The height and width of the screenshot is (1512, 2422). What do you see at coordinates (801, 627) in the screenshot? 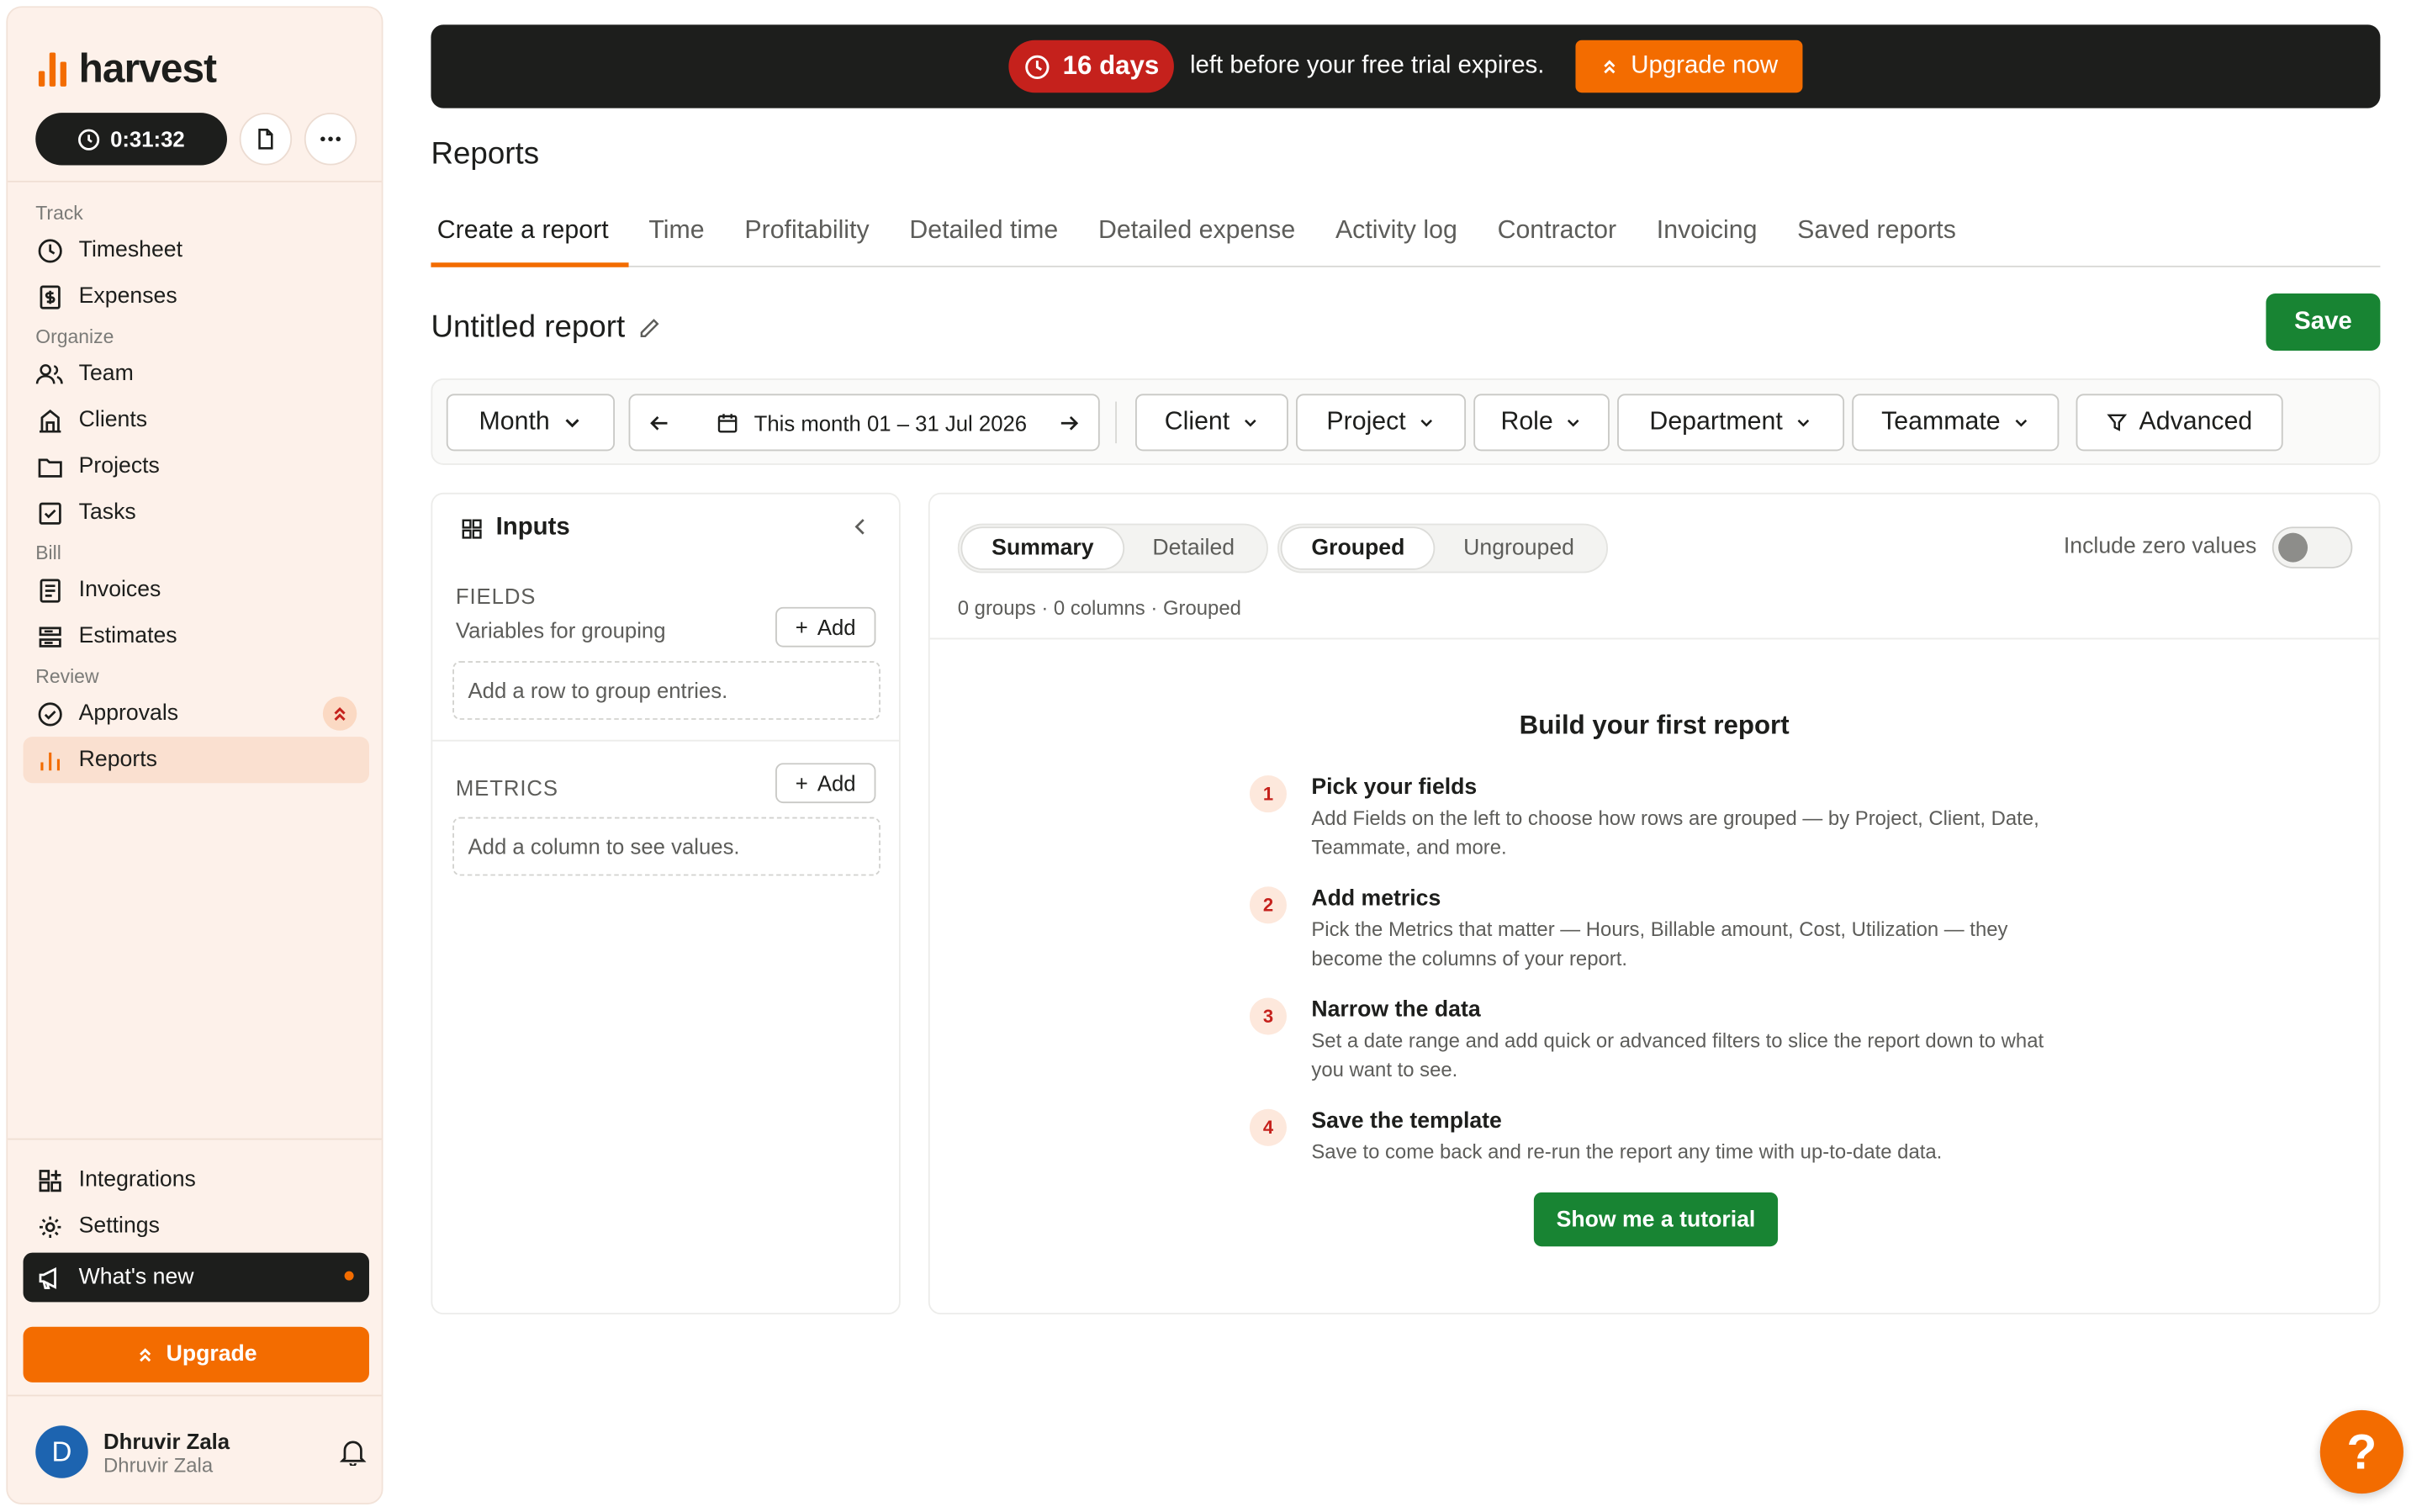
I see `plus-icon: +` at bounding box center [801, 627].